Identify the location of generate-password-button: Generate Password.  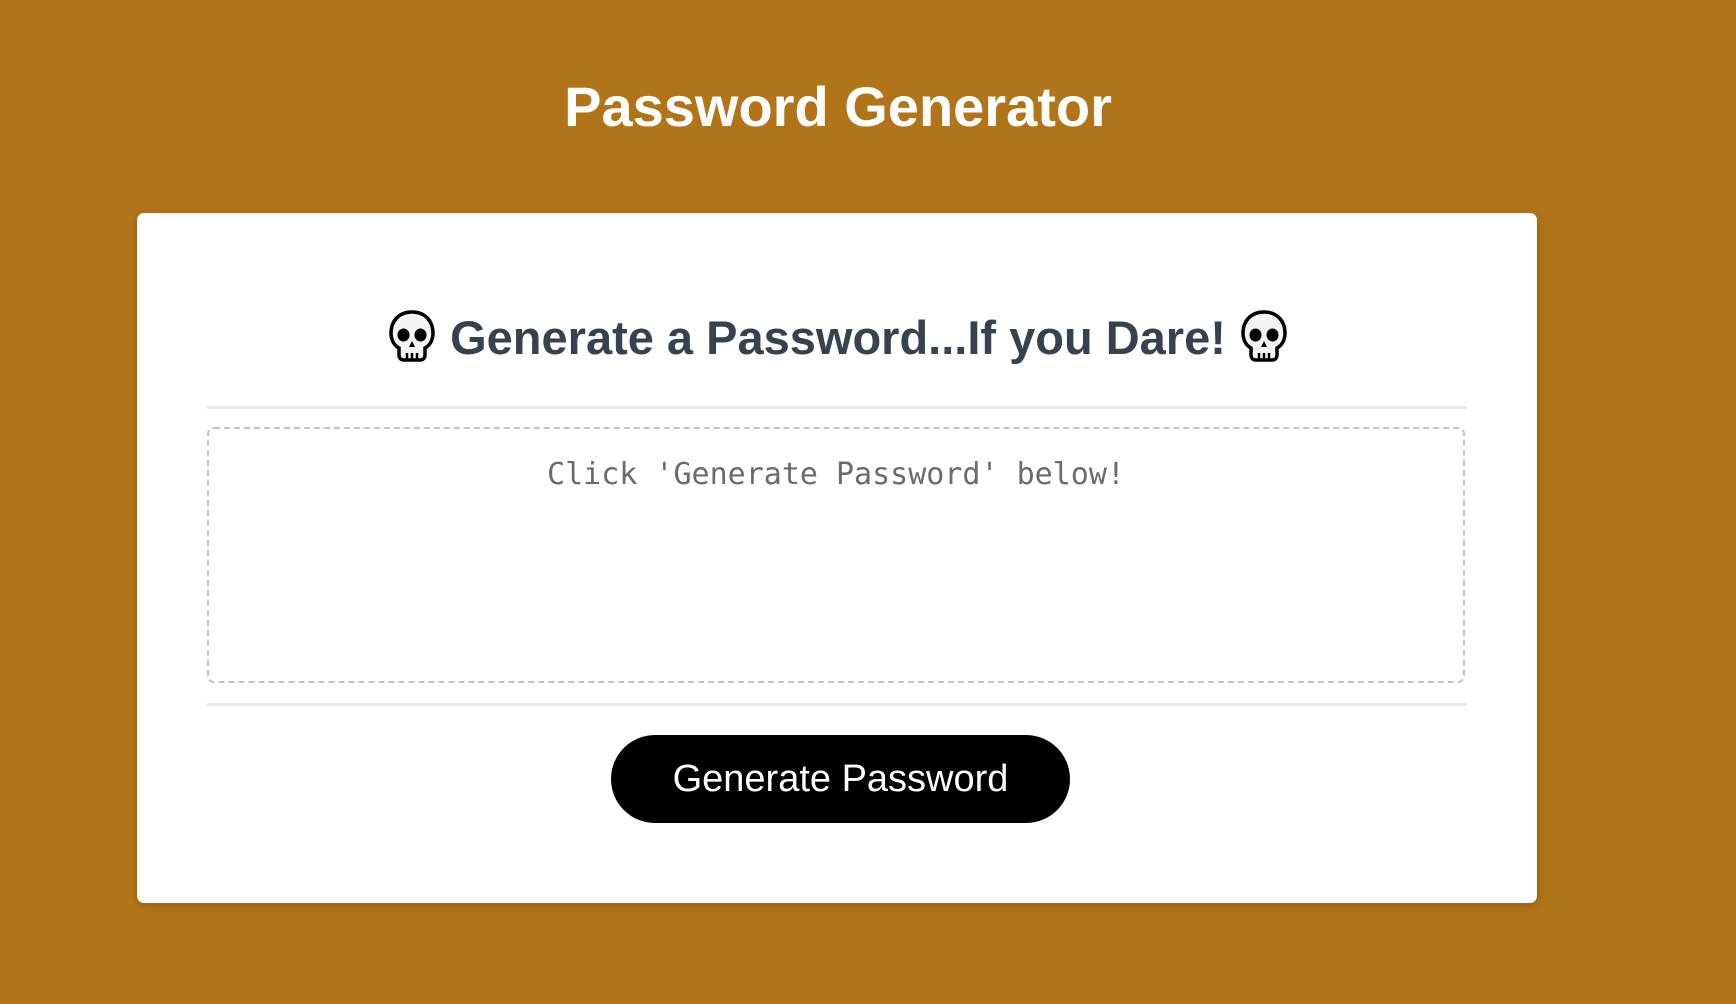
(840, 779).